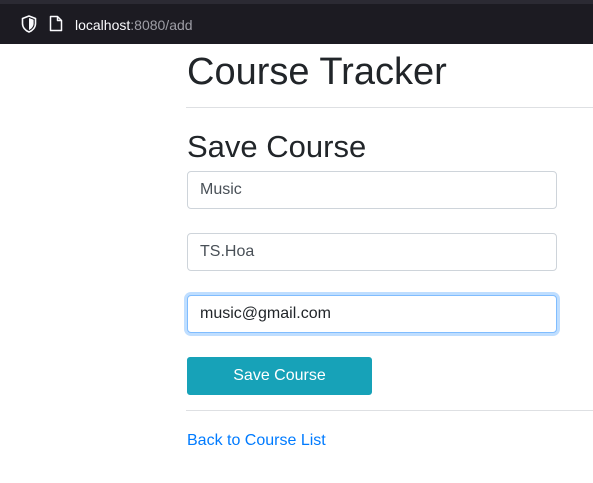 This screenshot has height=483, width=593. Describe the element at coordinates (296, 22) in the screenshot. I see `browser-toolbar: localhost:8080/add` at that location.